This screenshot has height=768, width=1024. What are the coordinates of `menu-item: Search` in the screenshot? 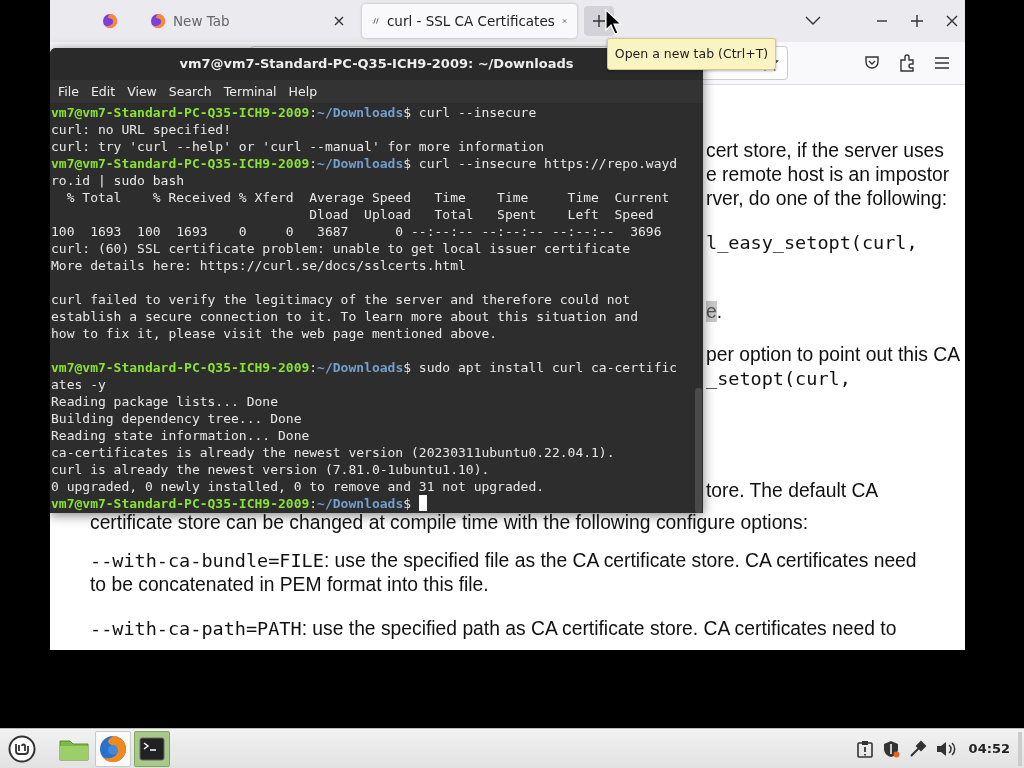 It's located at (190, 91).